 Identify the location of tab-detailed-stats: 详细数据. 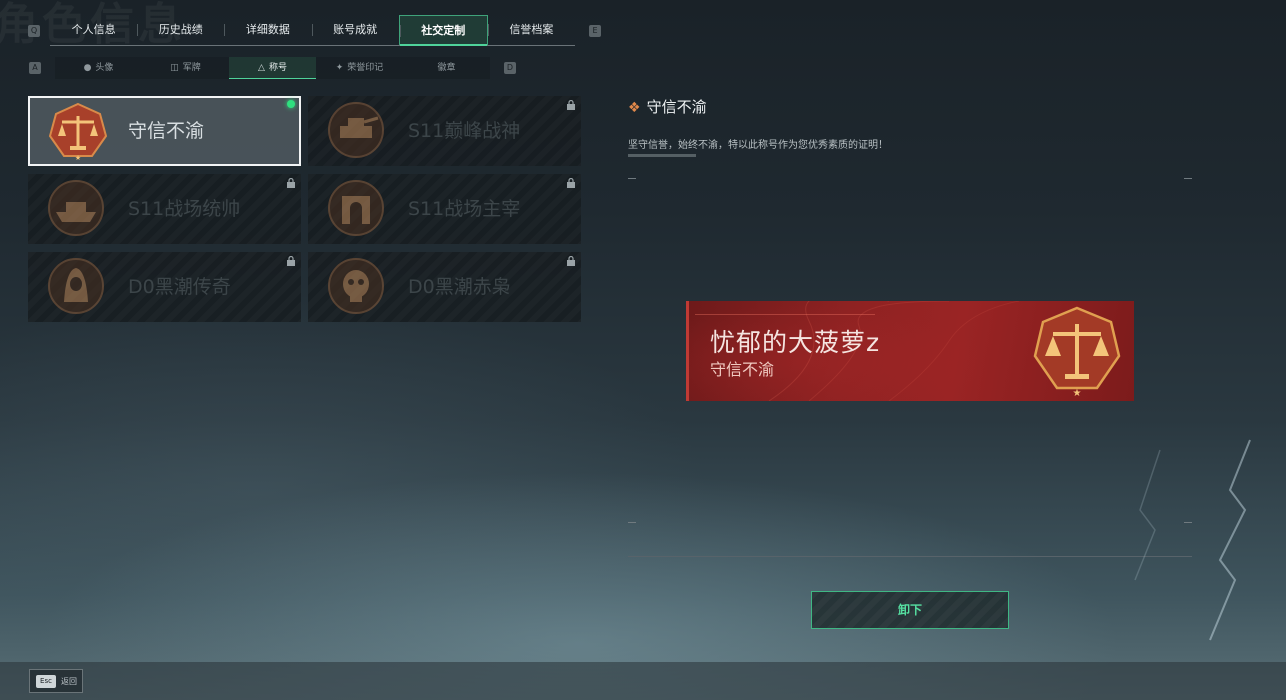
(267, 30).